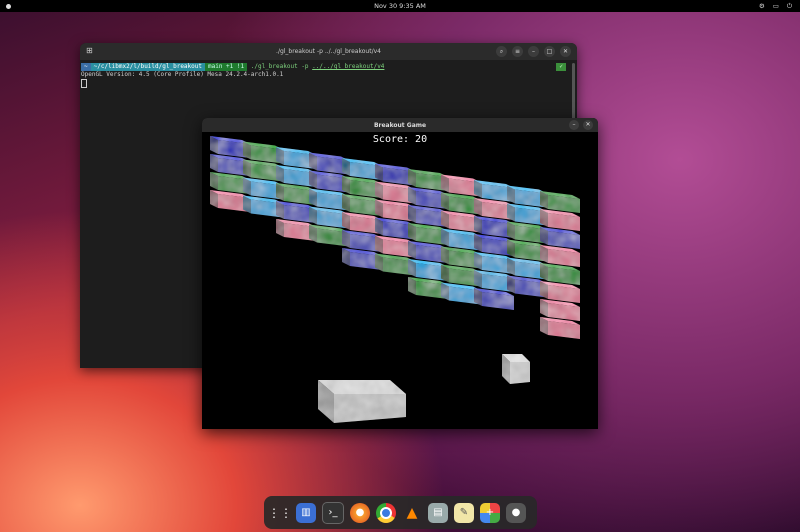  Describe the element at coordinates (360, 512) in the screenshot. I see `firefox-icon: ●` at that location.